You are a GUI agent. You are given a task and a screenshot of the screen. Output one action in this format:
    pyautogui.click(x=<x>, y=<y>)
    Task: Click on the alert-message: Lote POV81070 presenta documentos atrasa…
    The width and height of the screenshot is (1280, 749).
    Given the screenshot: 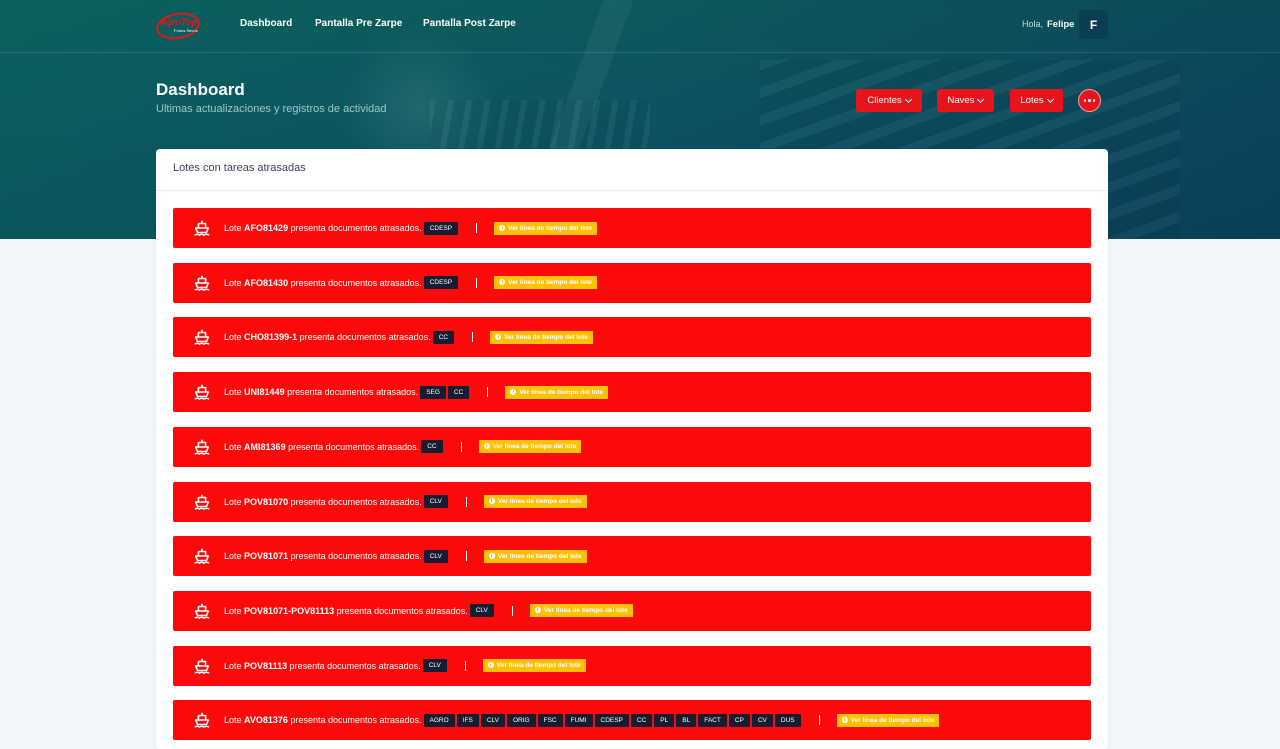 What is the action you would take?
    pyautogui.click(x=323, y=502)
    